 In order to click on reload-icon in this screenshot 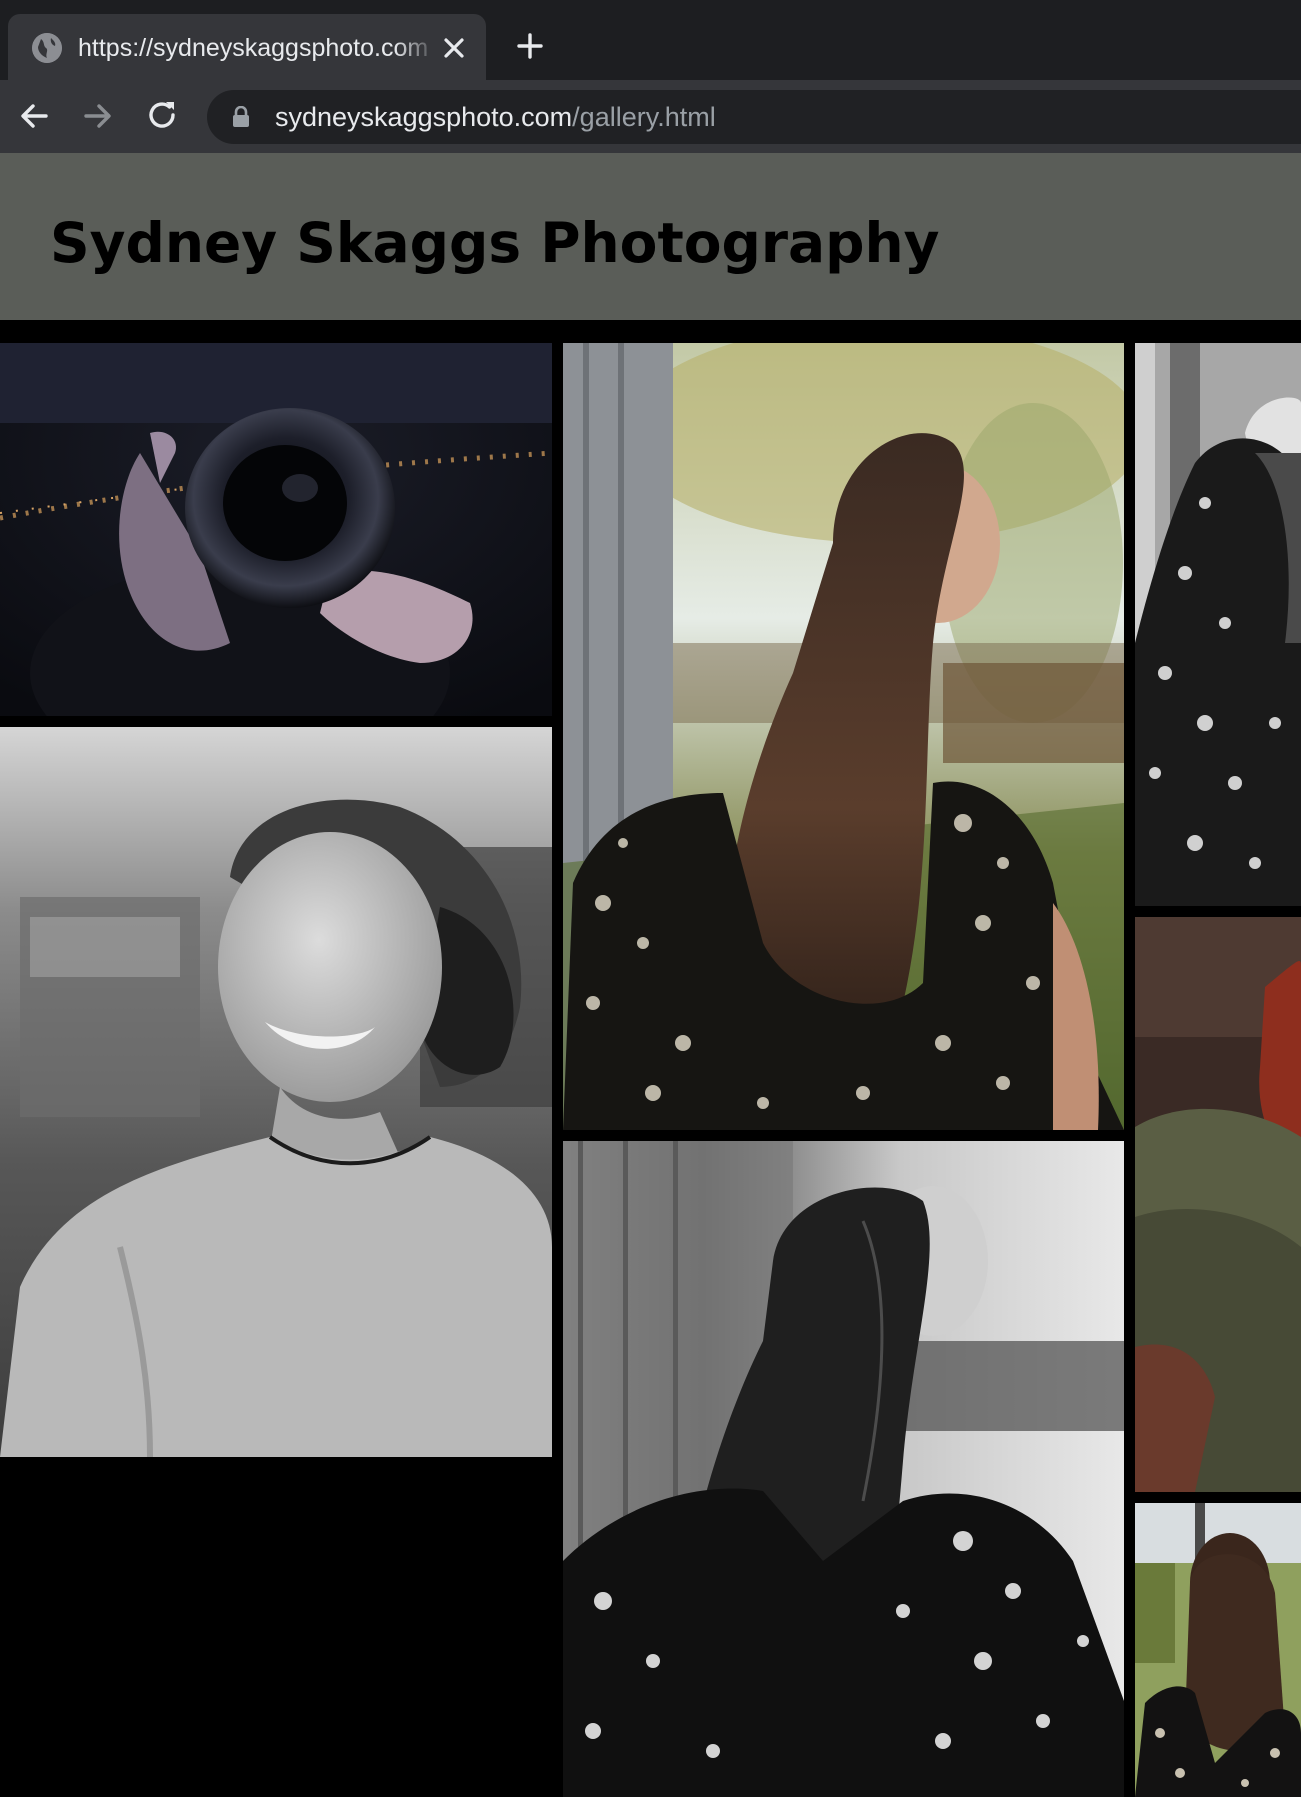, I will do `click(163, 116)`.